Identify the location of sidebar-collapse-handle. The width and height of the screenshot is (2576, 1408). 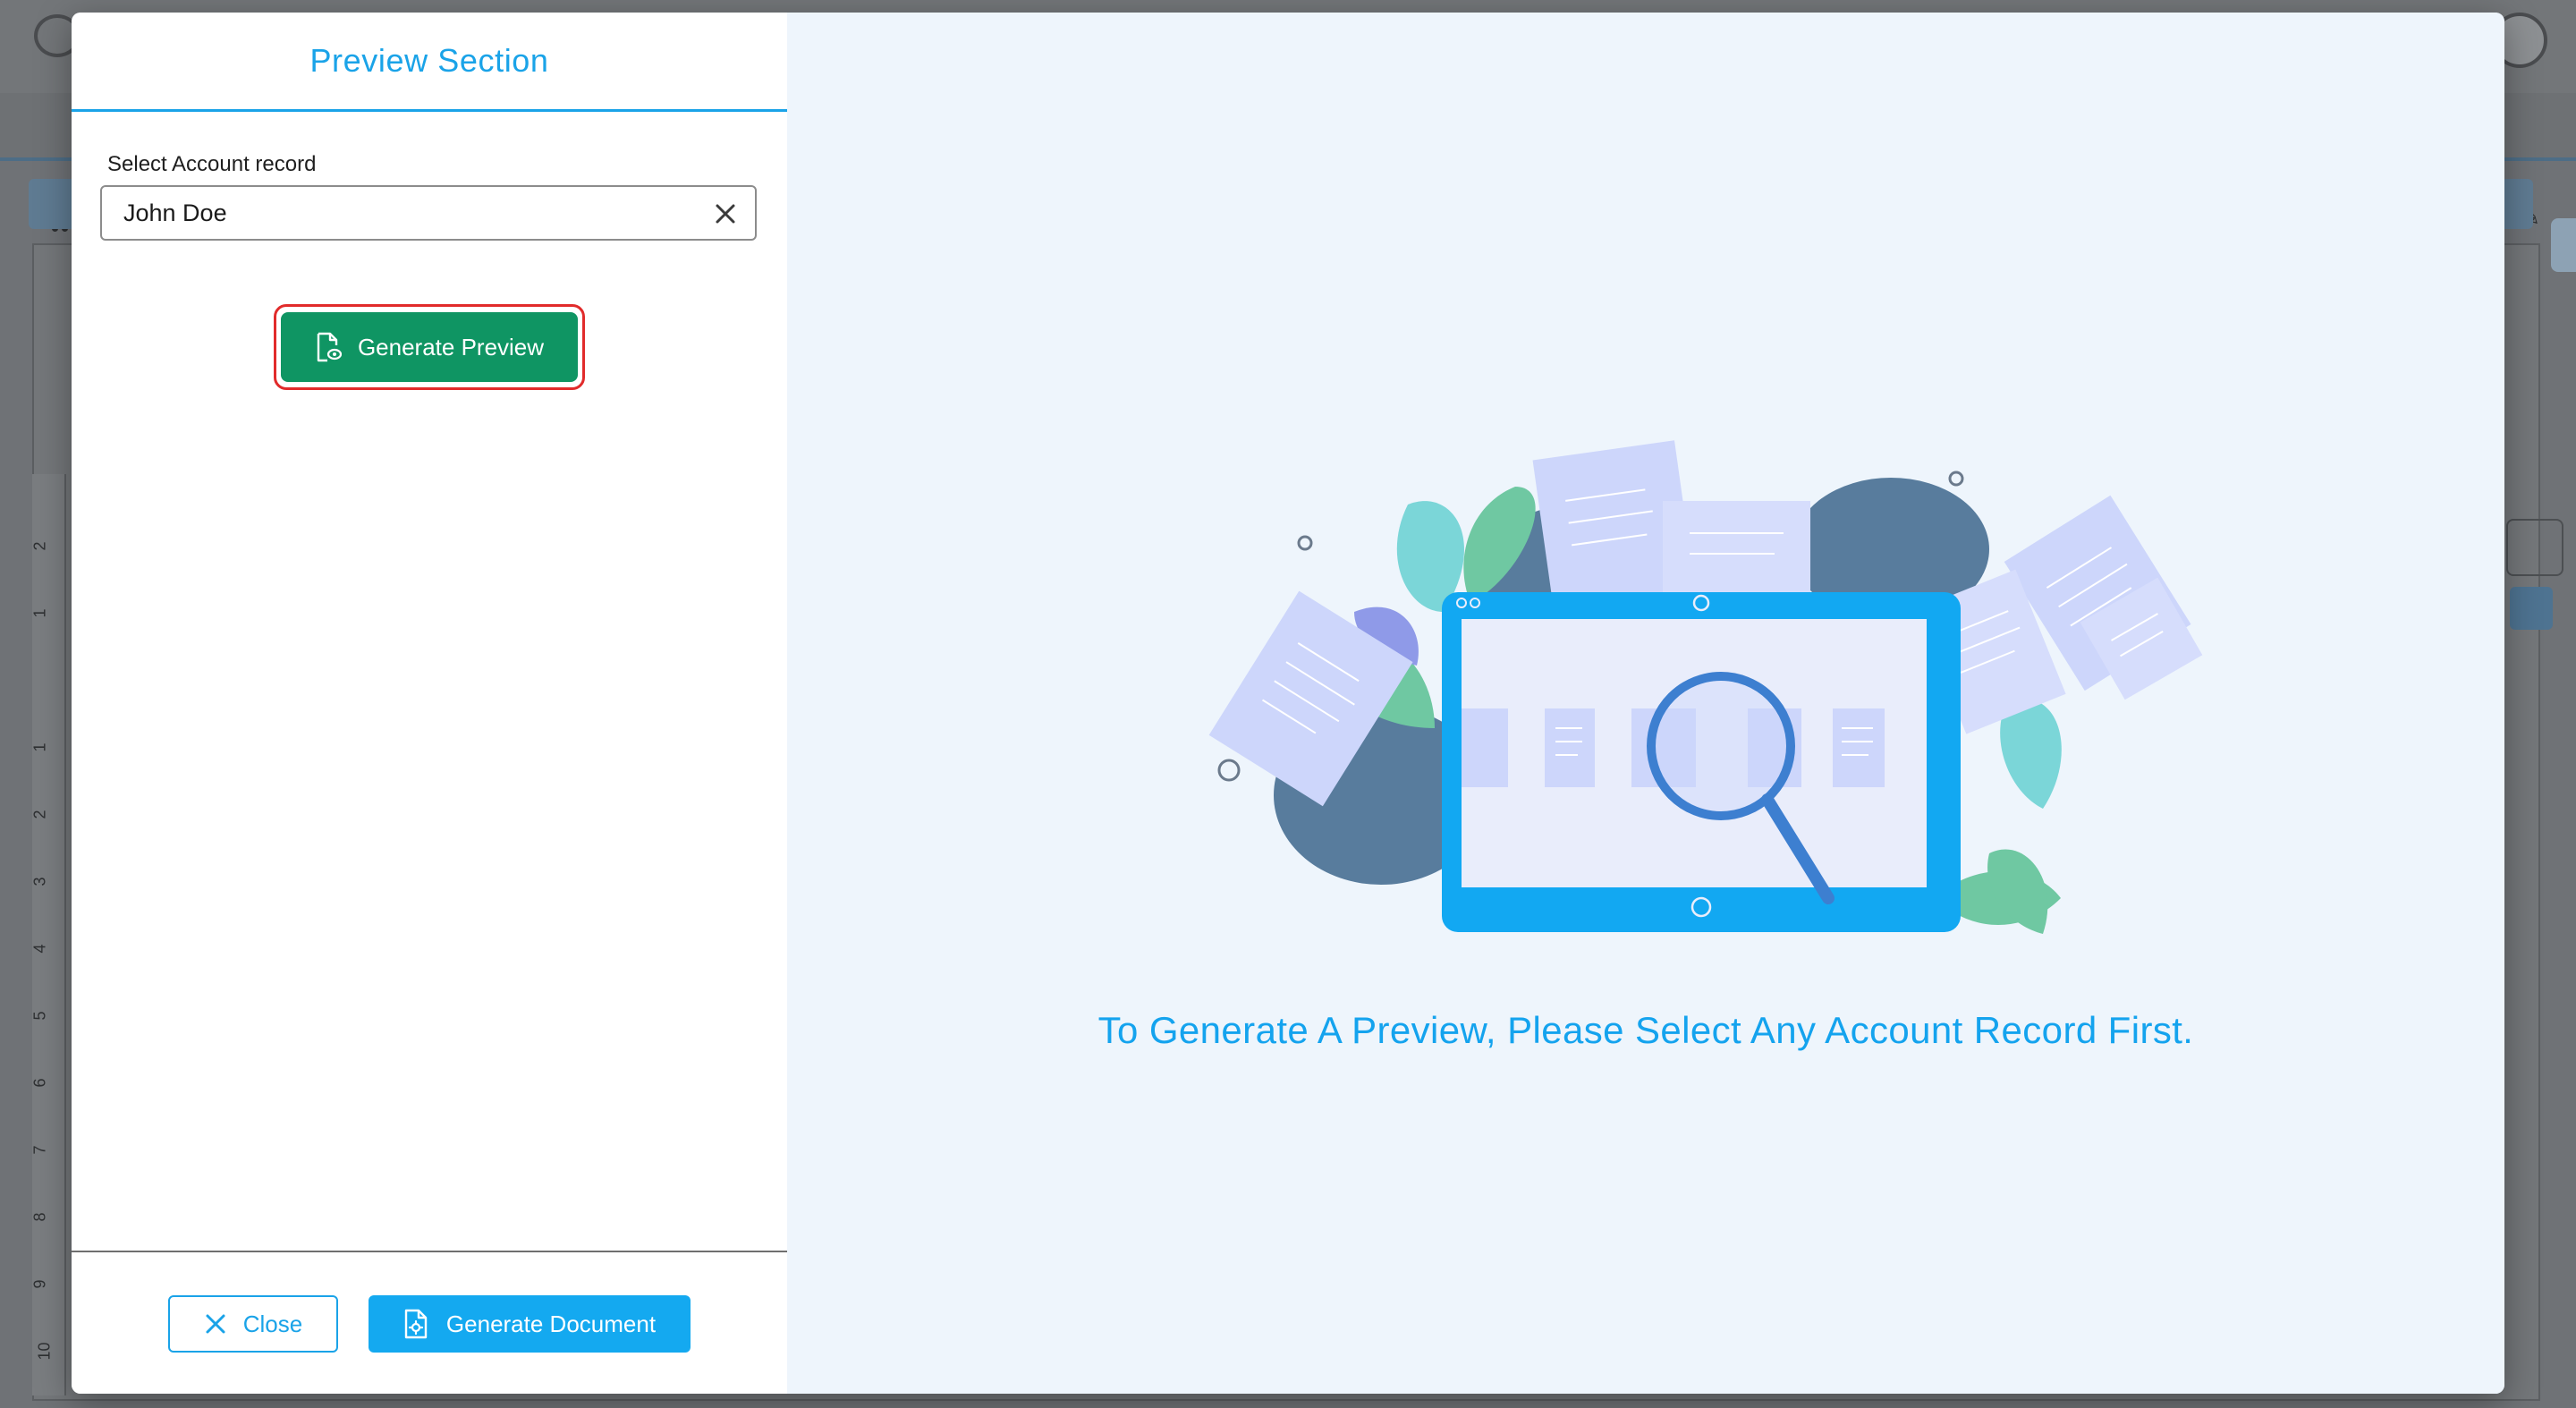
(2563, 245).